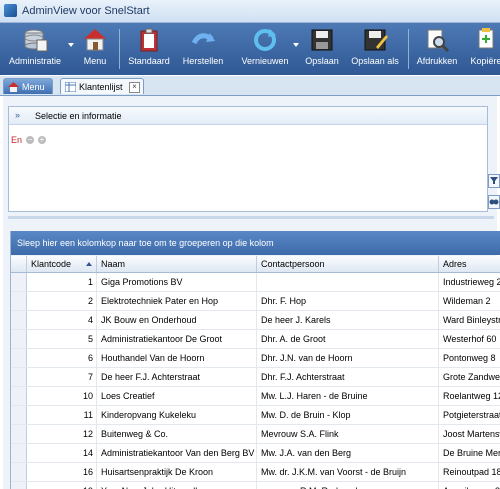 The height and width of the screenshot is (489, 500). Describe the element at coordinates (62, 320) in the screenshot. I see `cell-klantcode: 4` at that location.